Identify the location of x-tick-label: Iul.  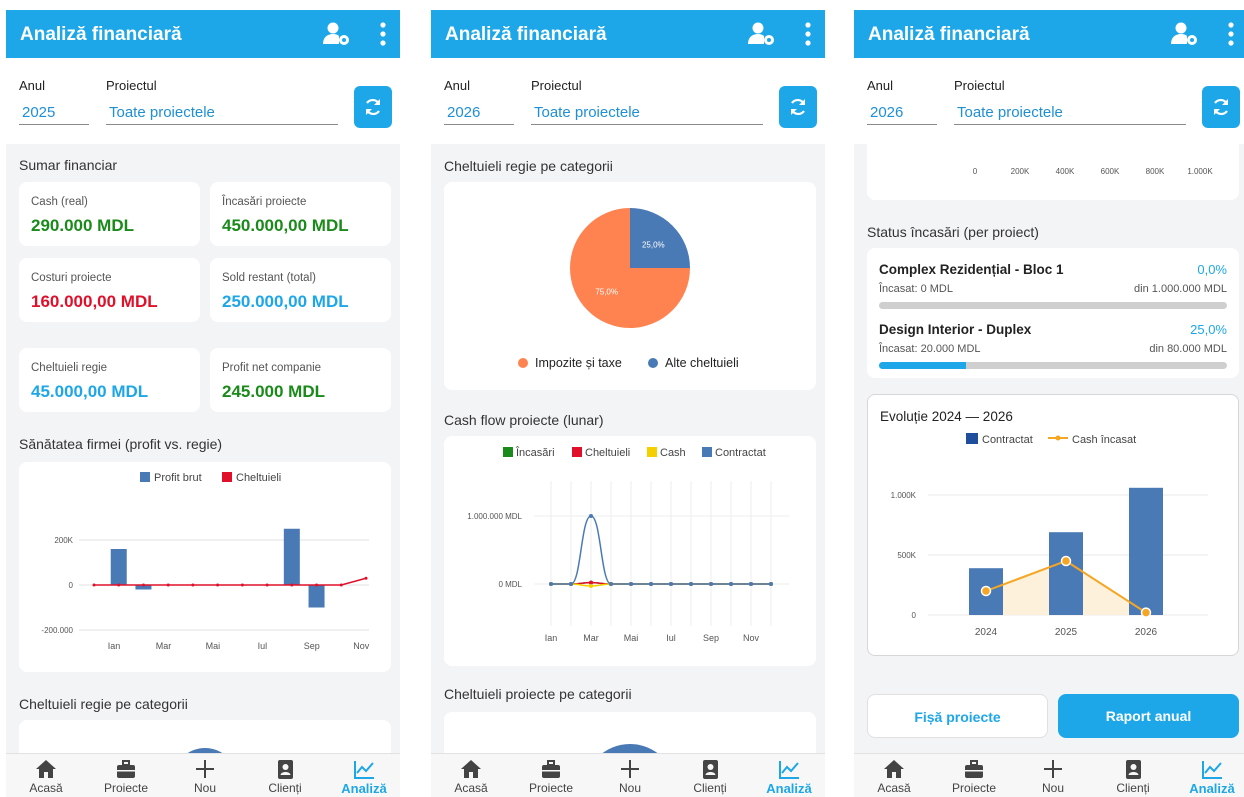
(671, 638).